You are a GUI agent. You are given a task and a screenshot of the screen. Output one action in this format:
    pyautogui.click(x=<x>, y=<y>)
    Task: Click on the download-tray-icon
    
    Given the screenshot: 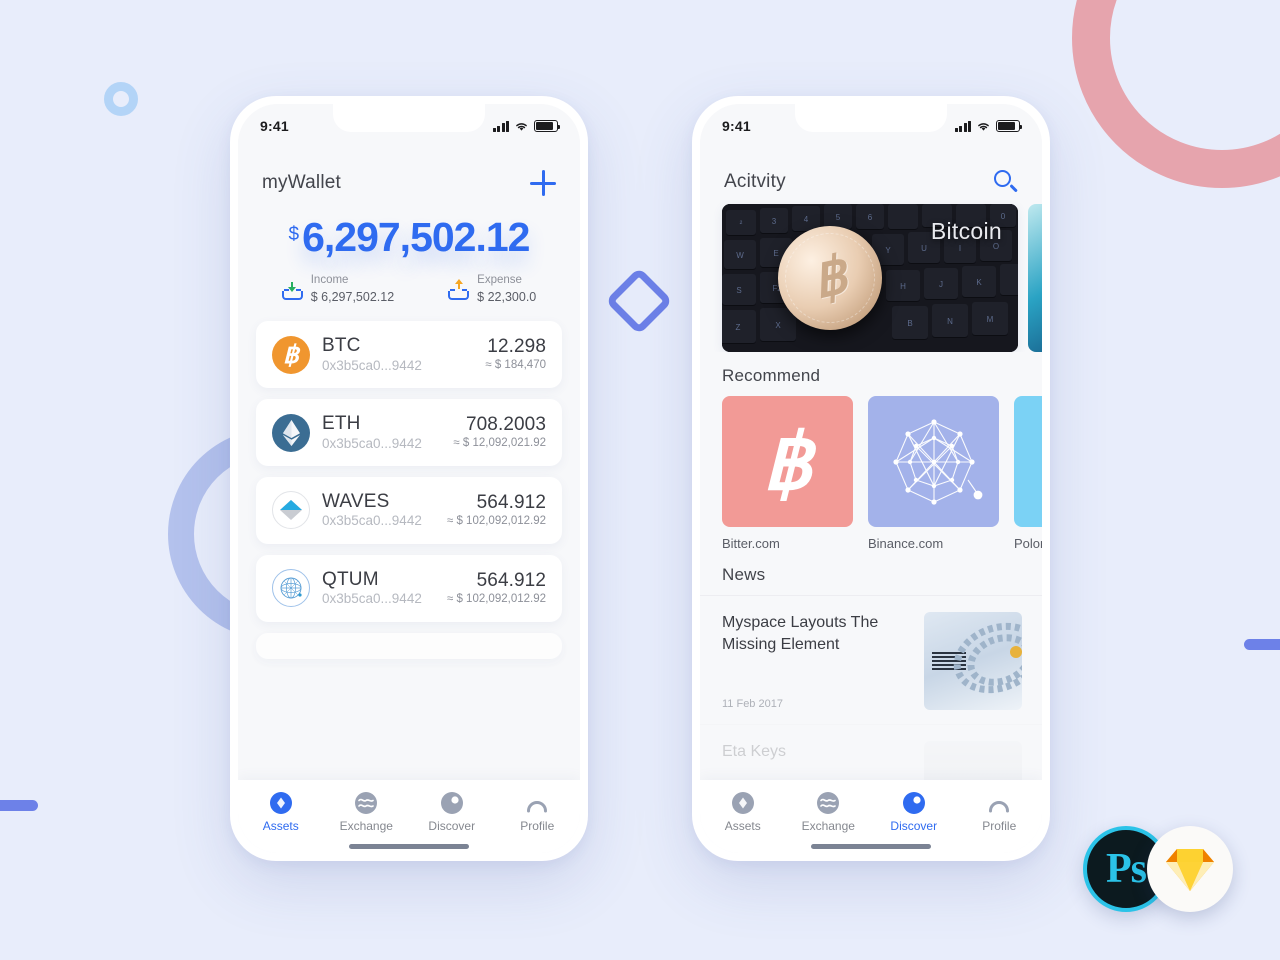 What is the action you would take?
    pyautogui.click(x=292, y=289)
    